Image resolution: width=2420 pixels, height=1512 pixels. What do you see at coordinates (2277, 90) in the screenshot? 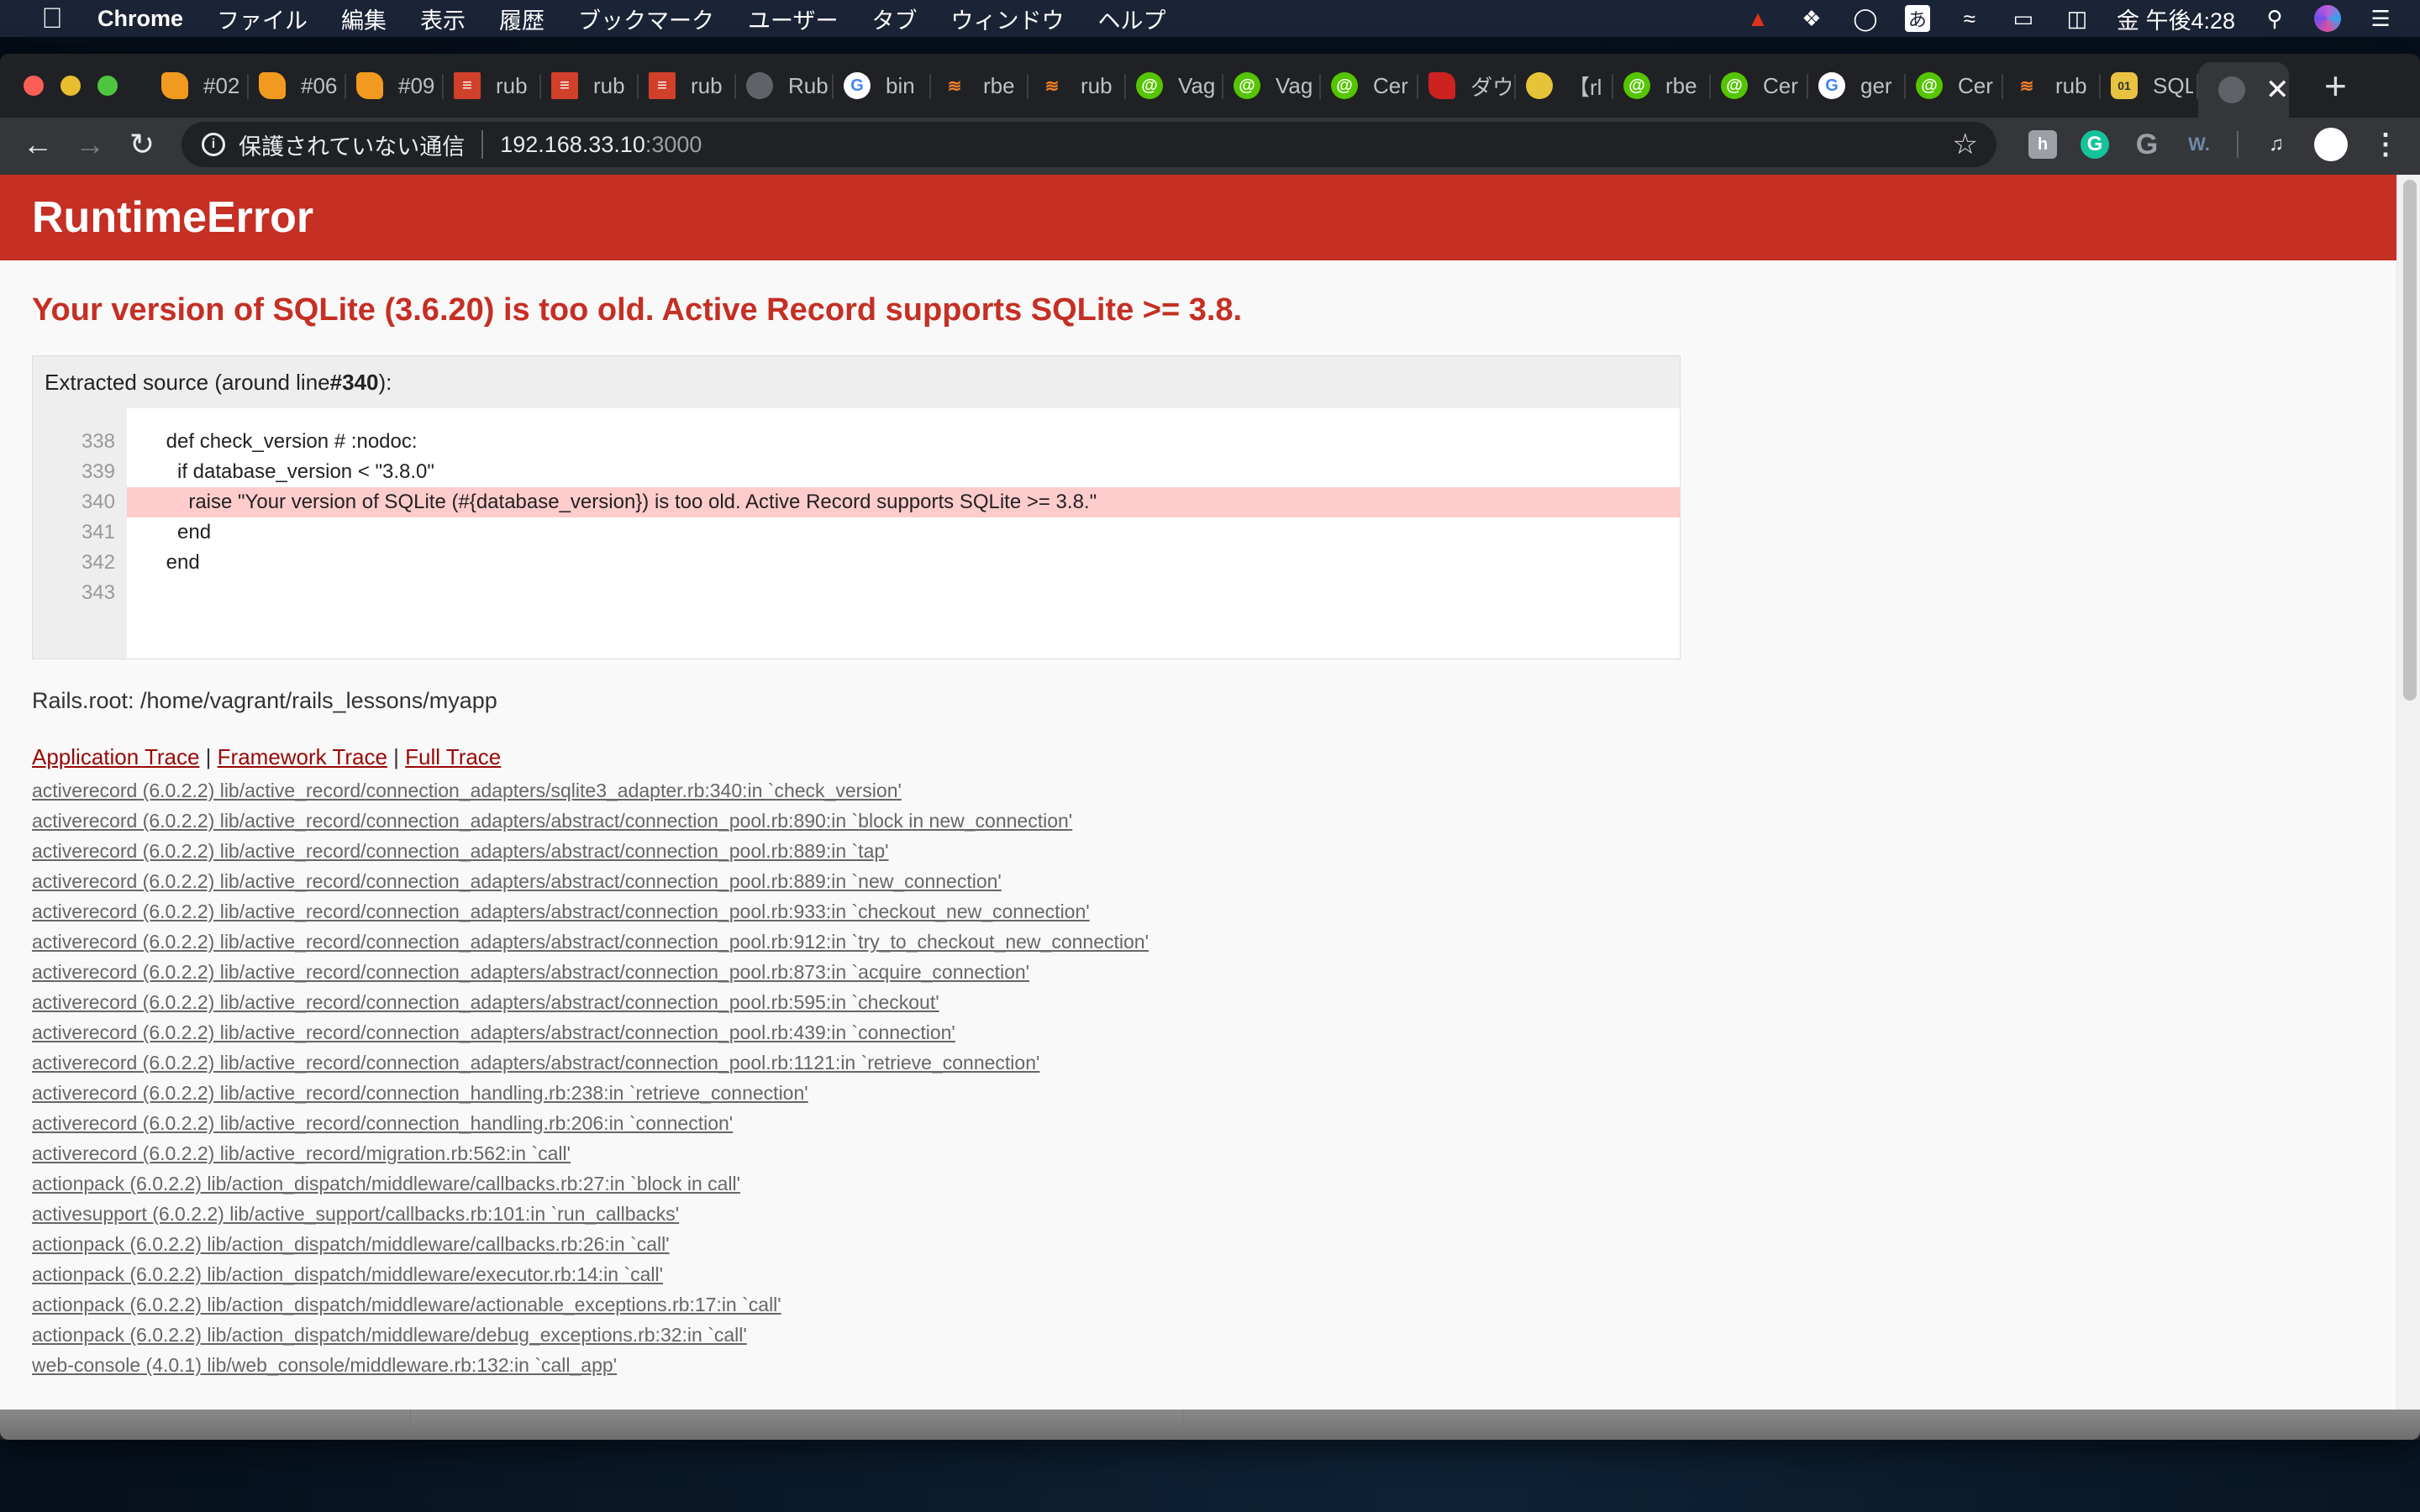
I see `close-tab-icon: ✕` at bounding box center [2277, 90].